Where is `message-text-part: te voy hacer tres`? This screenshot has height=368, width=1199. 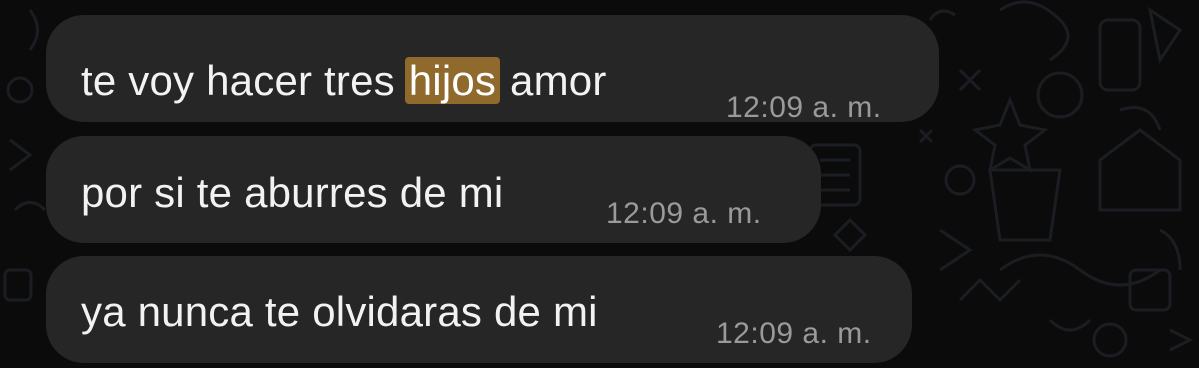
message-text-part: te voy hacer tres is located at coordinates (244, 80).